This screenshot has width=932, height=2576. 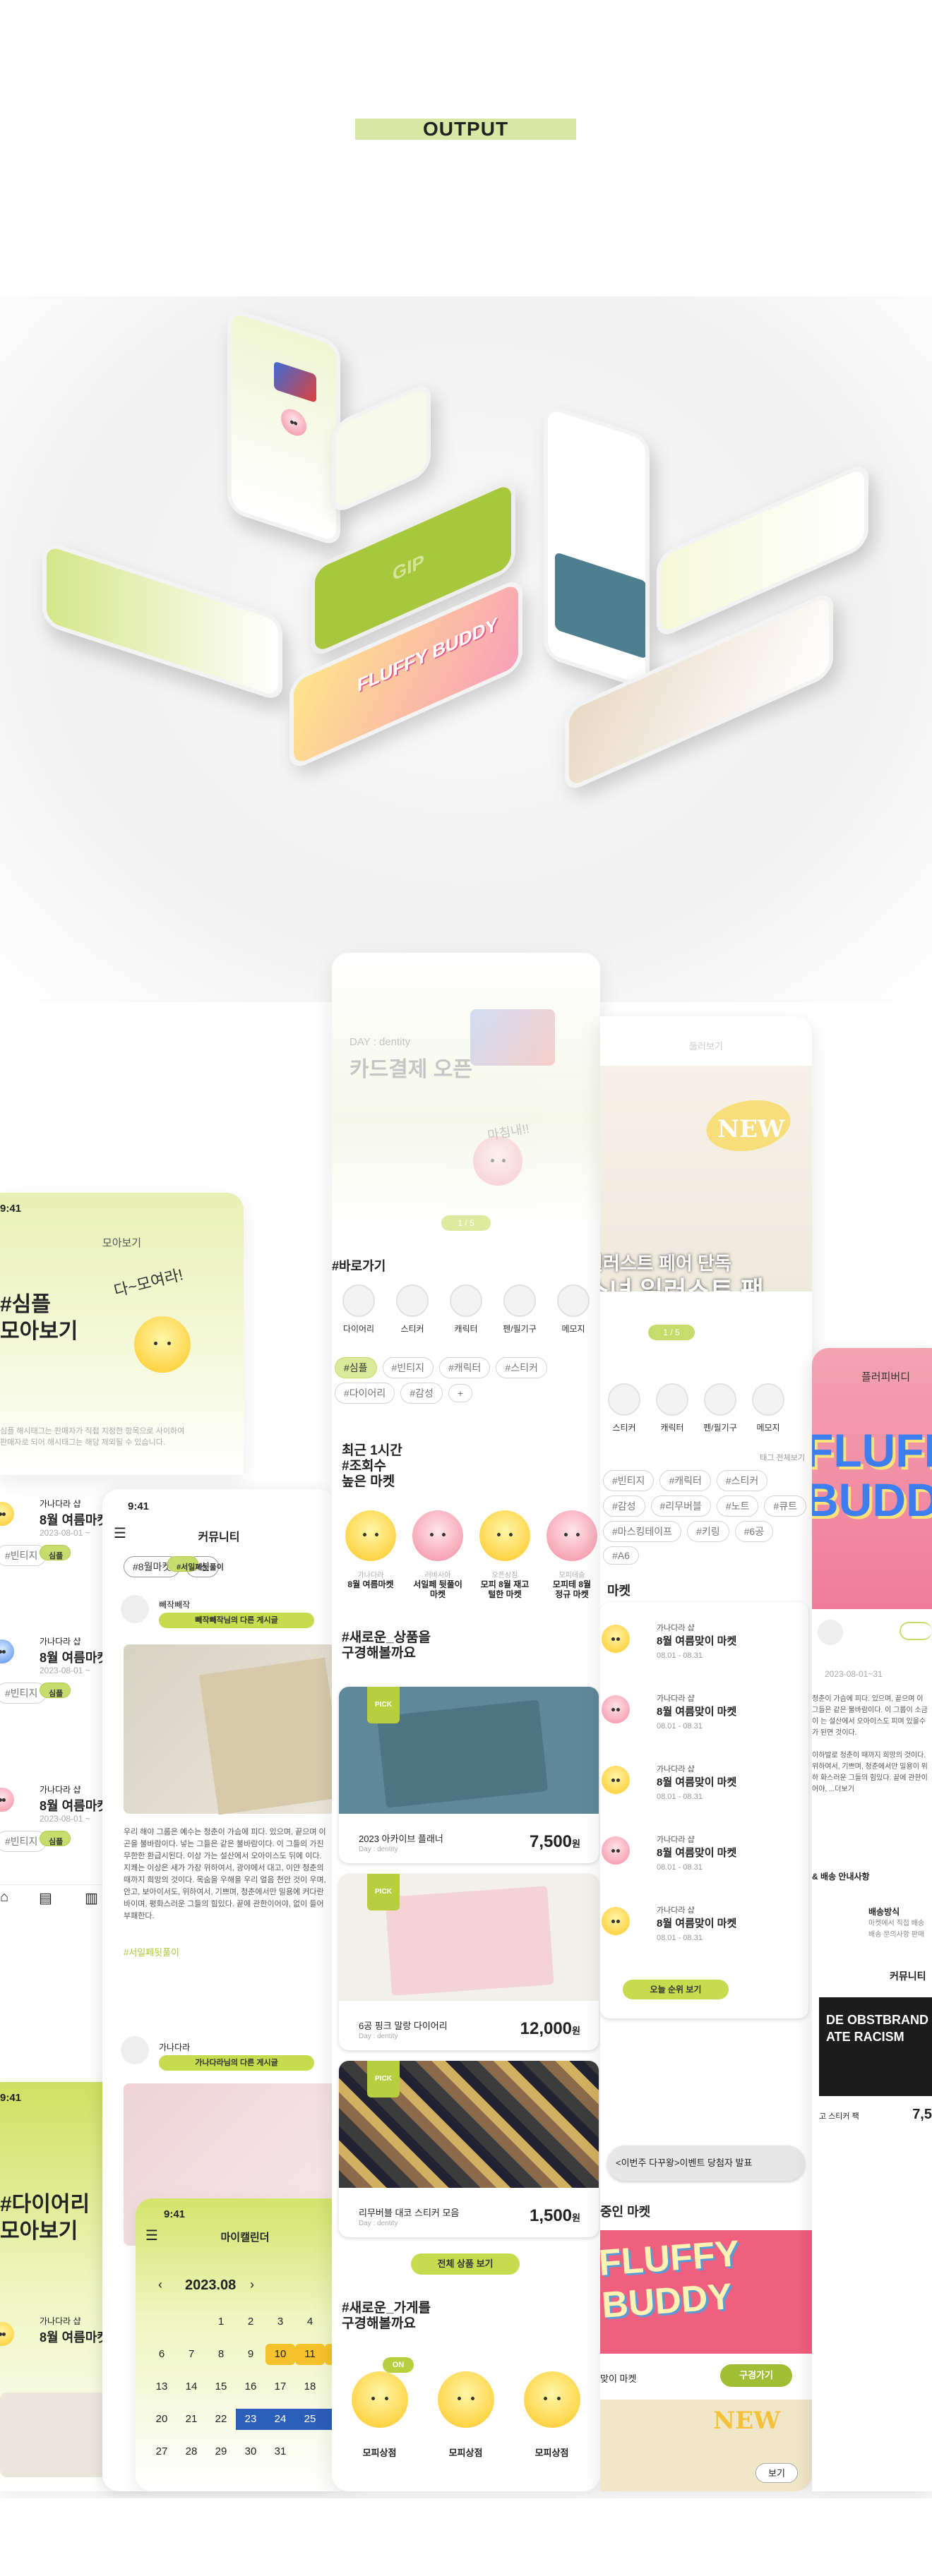 I want to click on chip: #6공, so click(x=754, y=1531).